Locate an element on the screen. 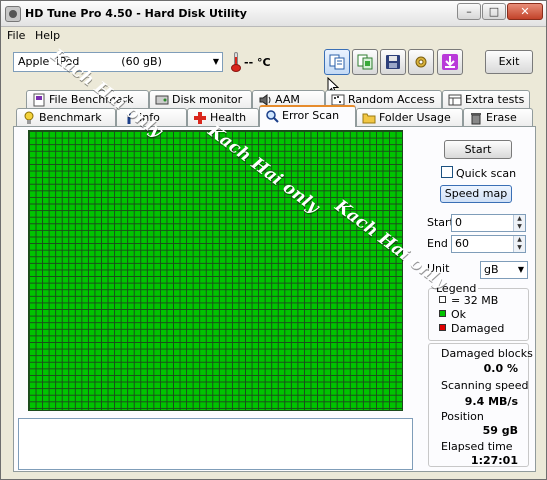  legend-damaged: Damaged is located at coordinates (478, 328).